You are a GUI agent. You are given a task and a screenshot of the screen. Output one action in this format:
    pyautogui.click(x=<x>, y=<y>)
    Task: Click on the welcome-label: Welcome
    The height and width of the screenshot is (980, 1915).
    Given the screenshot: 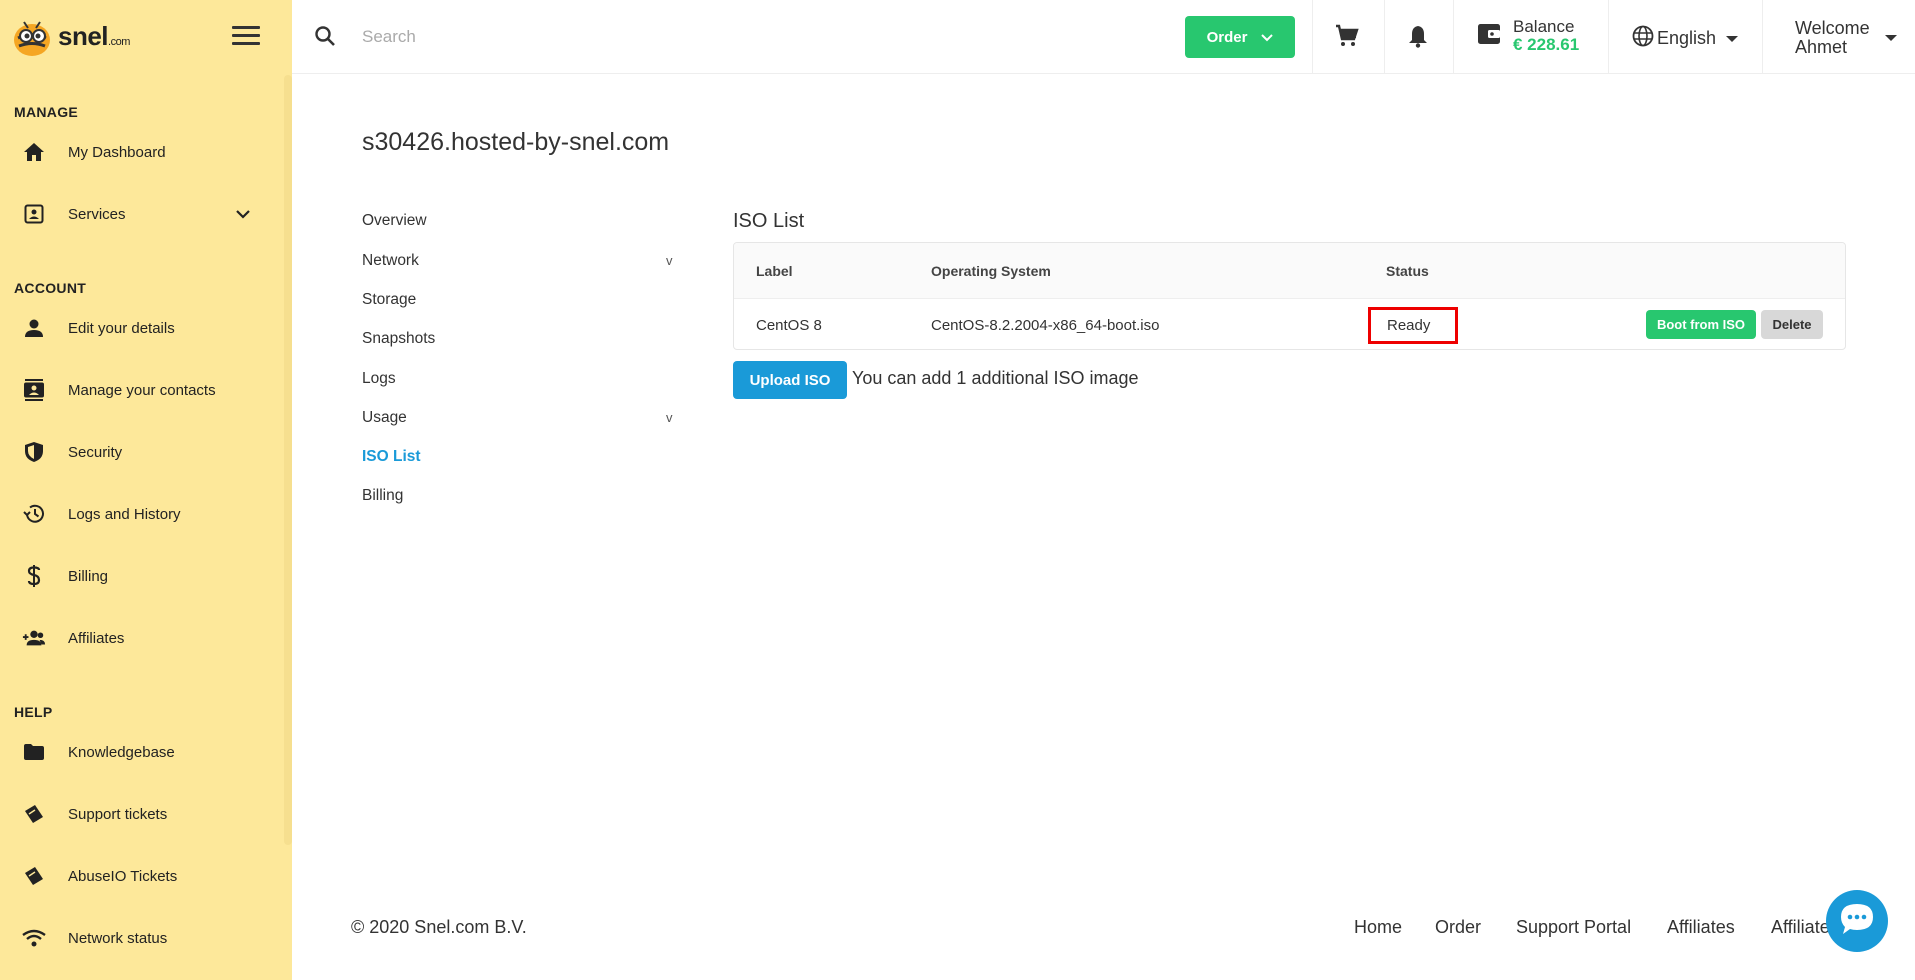 What is the action you would take?
    pyautogui.click(x=1832, y=28)
    